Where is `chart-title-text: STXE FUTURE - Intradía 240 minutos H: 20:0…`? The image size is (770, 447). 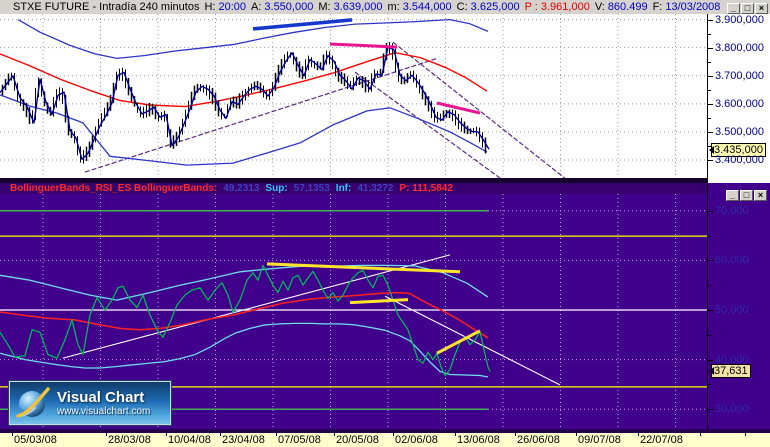
chart-title-text: STXE FUTURE - Intradía 240 minutos H: 20:0… is located at coordinates (364, 7).